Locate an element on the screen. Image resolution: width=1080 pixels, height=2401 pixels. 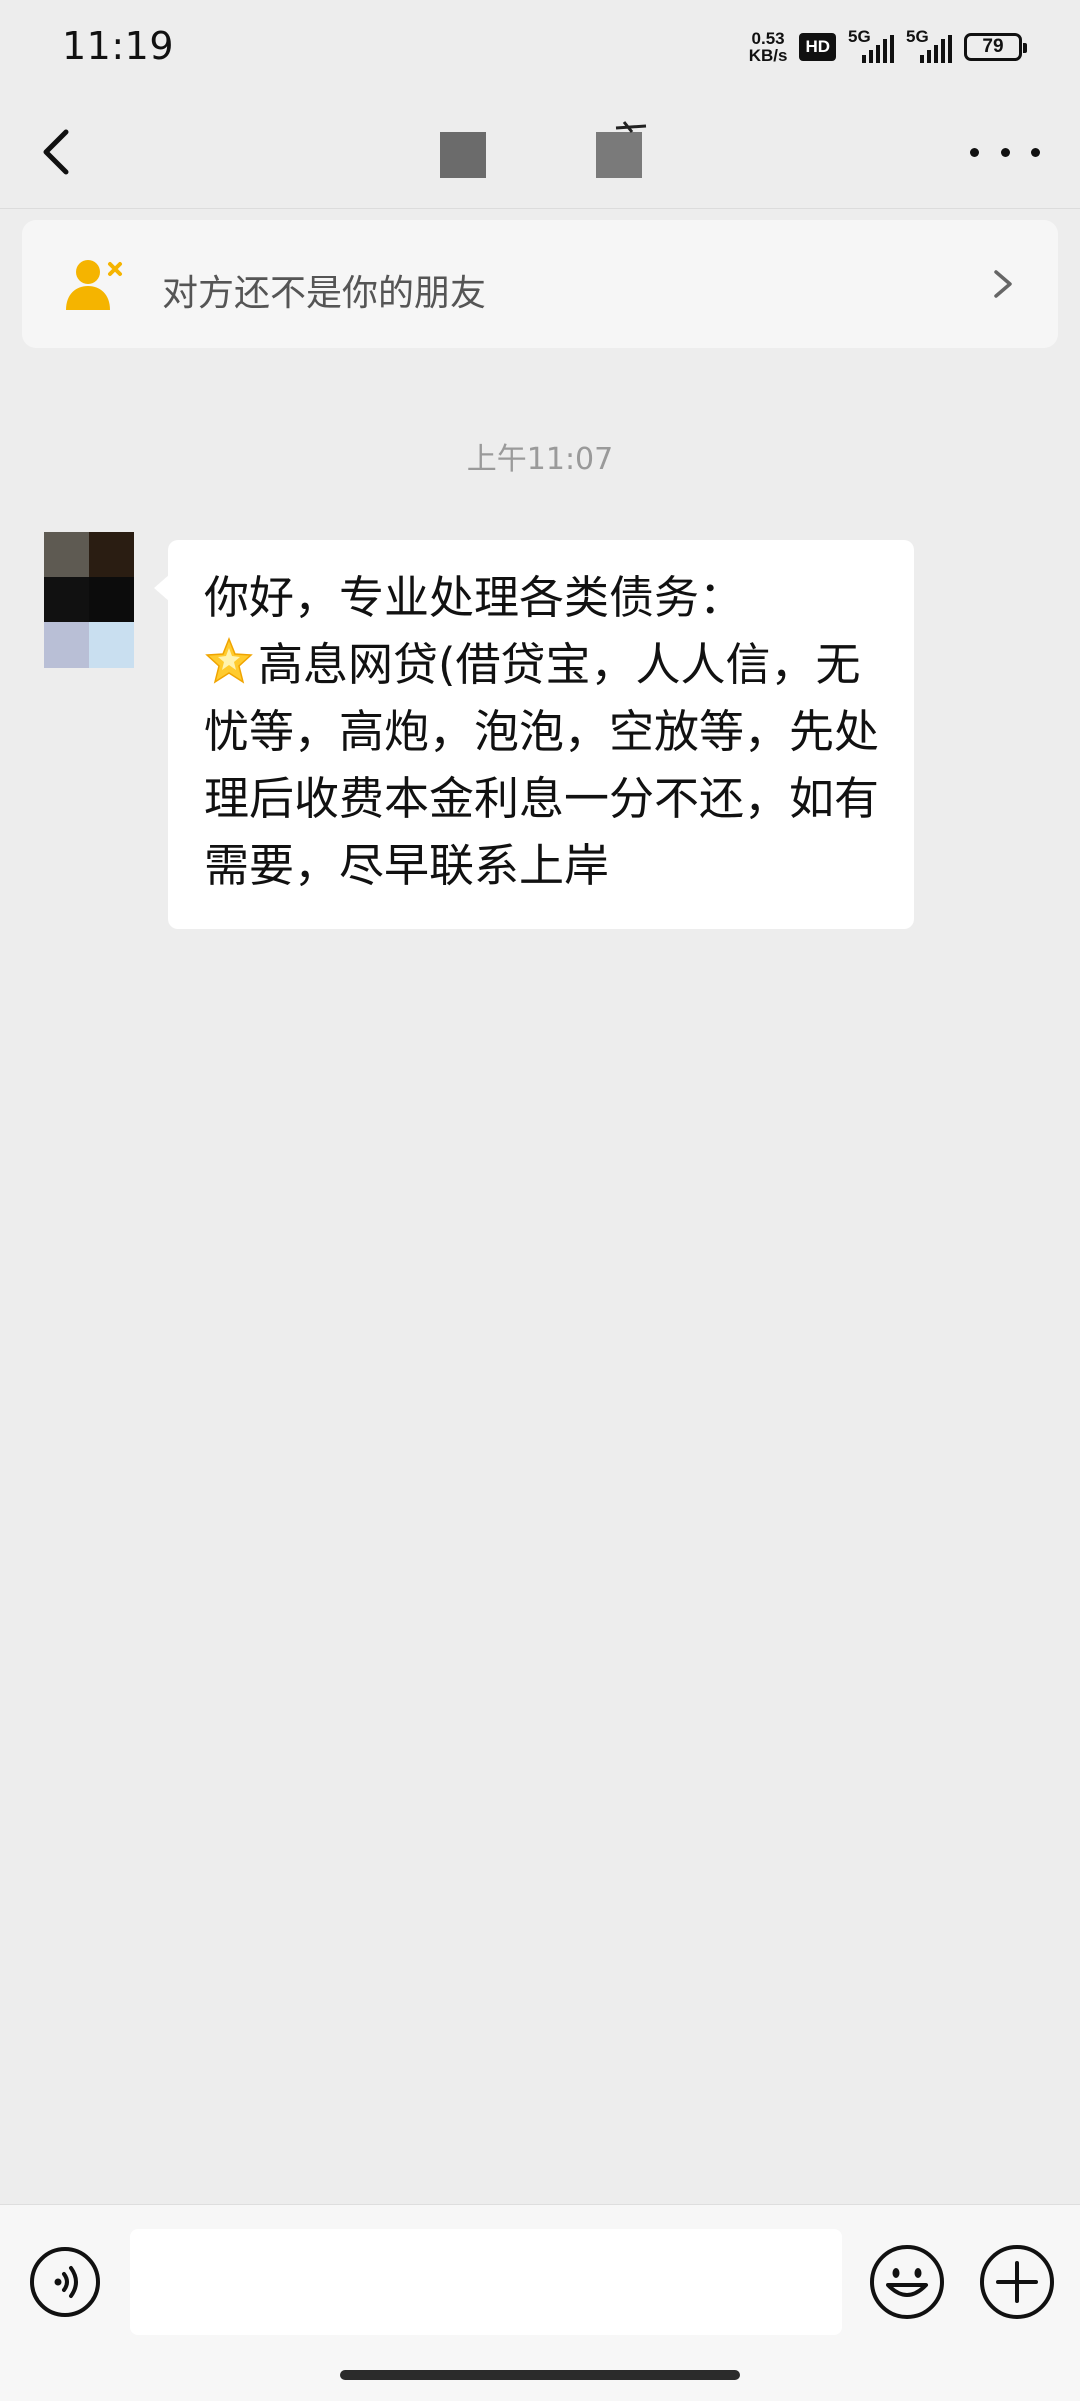
signal-2-label: 5G is located at coordinates (917, 36).